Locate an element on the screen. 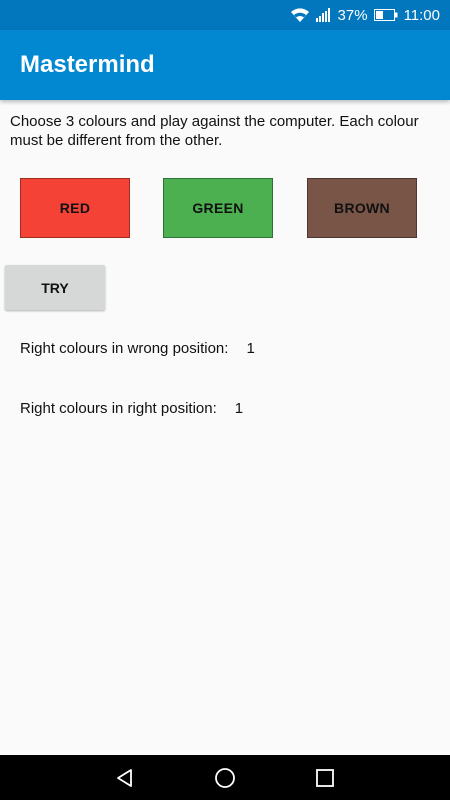 The height and width of the screenshot is (800, 450). colour-button-brown: BROWN is located at coordinates (362, 208).